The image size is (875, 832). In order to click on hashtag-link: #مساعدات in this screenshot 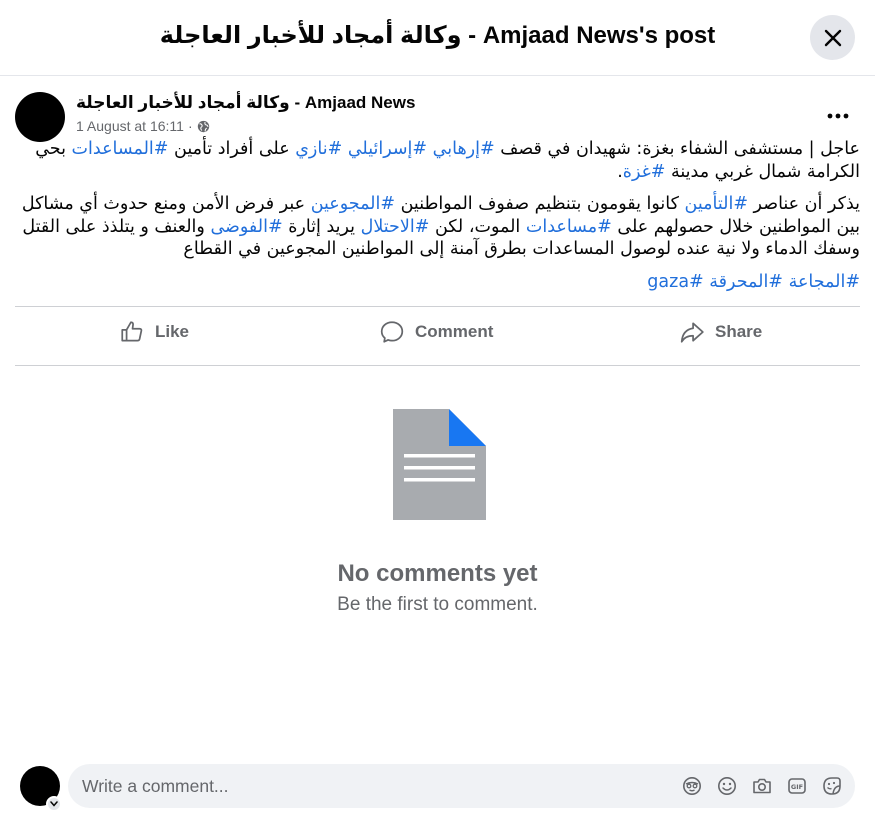, I will do `click(569, 227)`.